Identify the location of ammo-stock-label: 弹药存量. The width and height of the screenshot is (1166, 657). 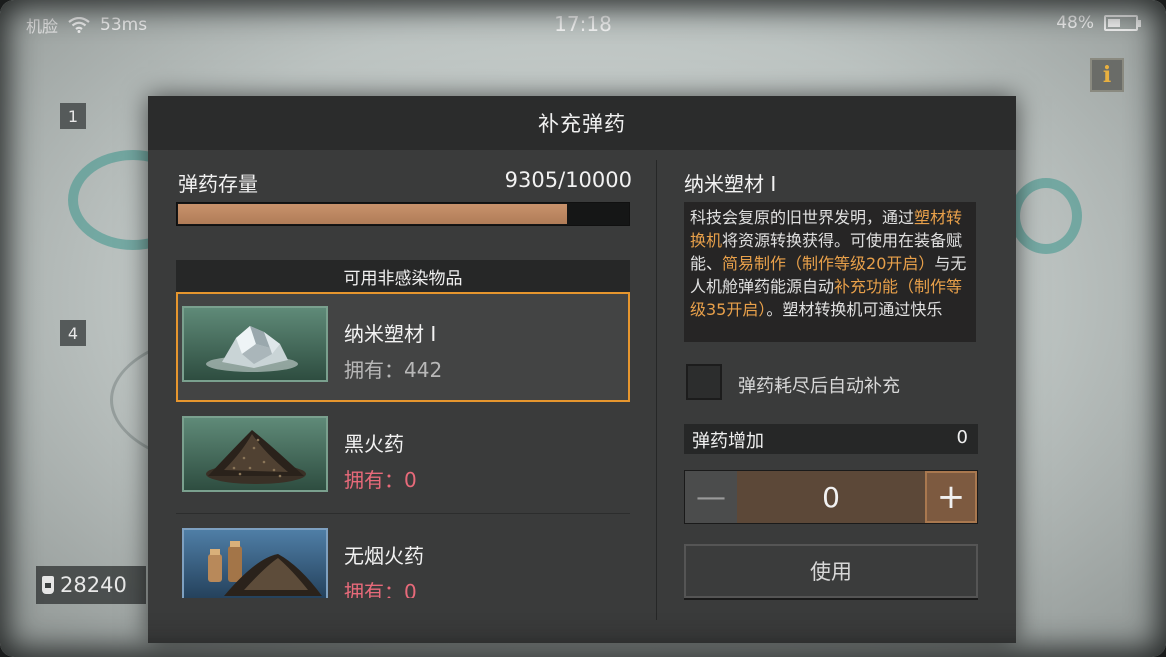
(218, 184).